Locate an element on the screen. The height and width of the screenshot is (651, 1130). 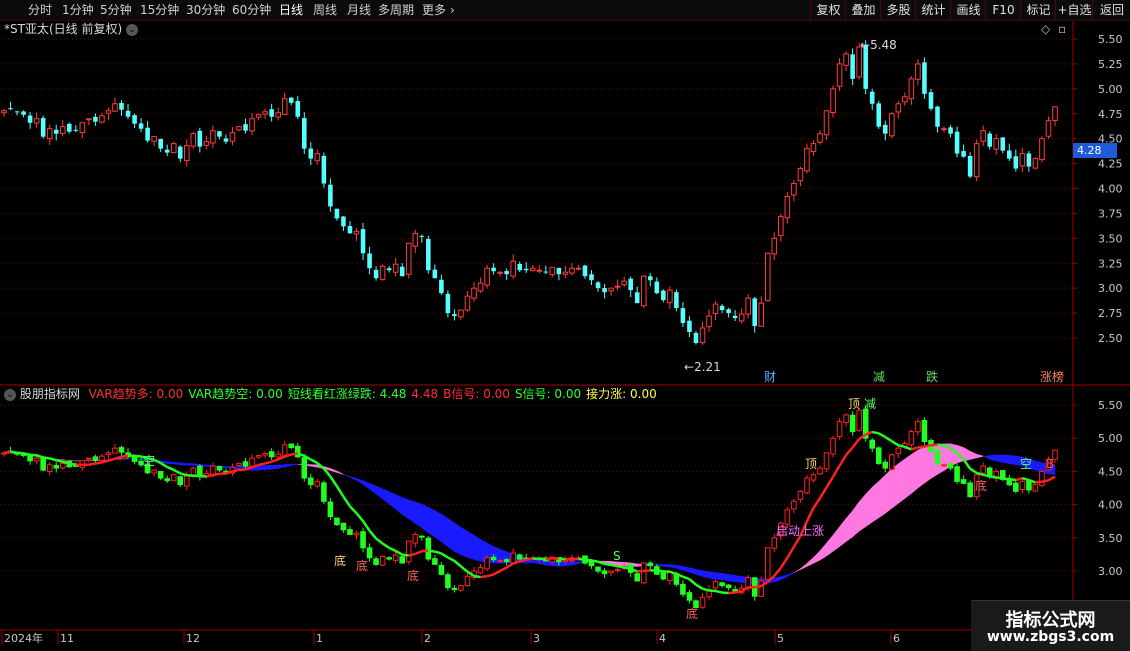
period-tab-10: 更多 is located at coordinates (434, 10).